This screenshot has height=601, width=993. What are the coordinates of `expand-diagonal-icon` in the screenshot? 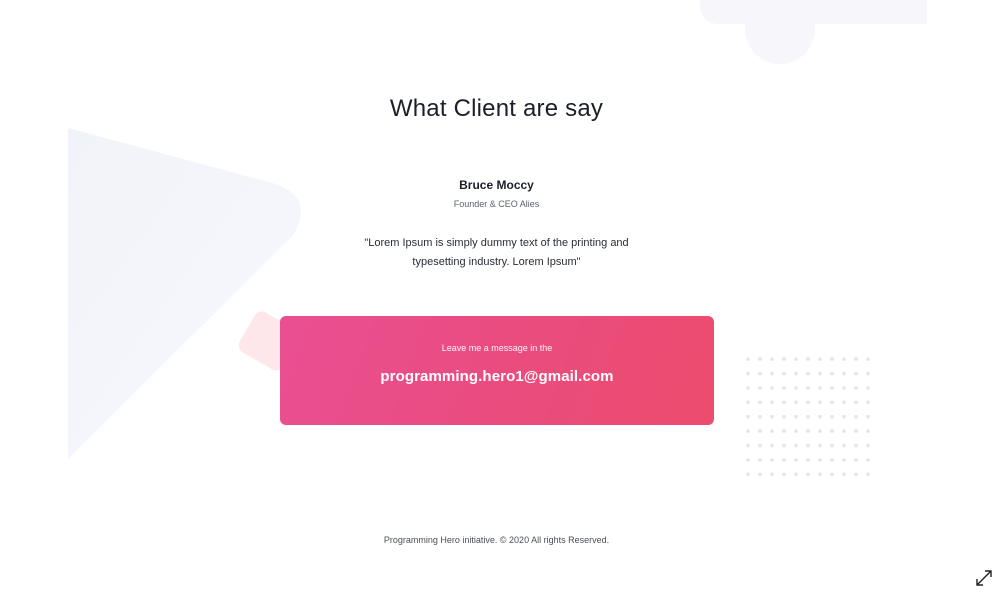 It's located at (983, 578).